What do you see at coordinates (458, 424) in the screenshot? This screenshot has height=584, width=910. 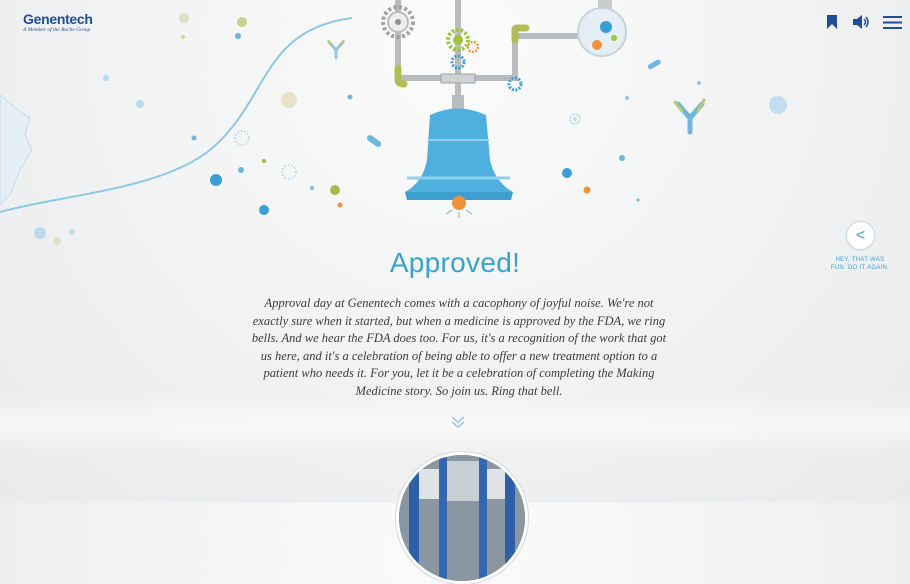 I see `scroll-down-icon` at bounding box center [458, 424].